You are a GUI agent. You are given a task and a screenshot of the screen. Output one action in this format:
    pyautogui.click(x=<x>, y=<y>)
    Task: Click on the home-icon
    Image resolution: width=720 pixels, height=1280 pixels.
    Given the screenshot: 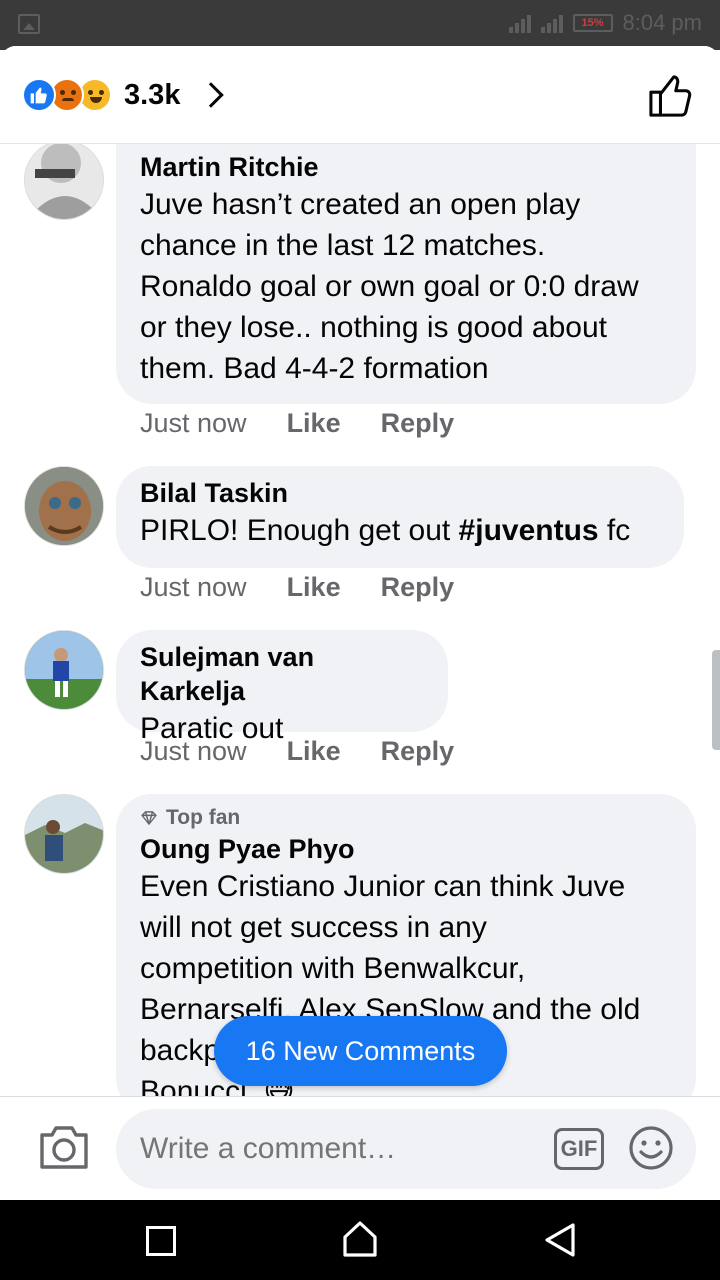 What is the action you would take?
    pyautogui.click(x=360, y=1239)
    